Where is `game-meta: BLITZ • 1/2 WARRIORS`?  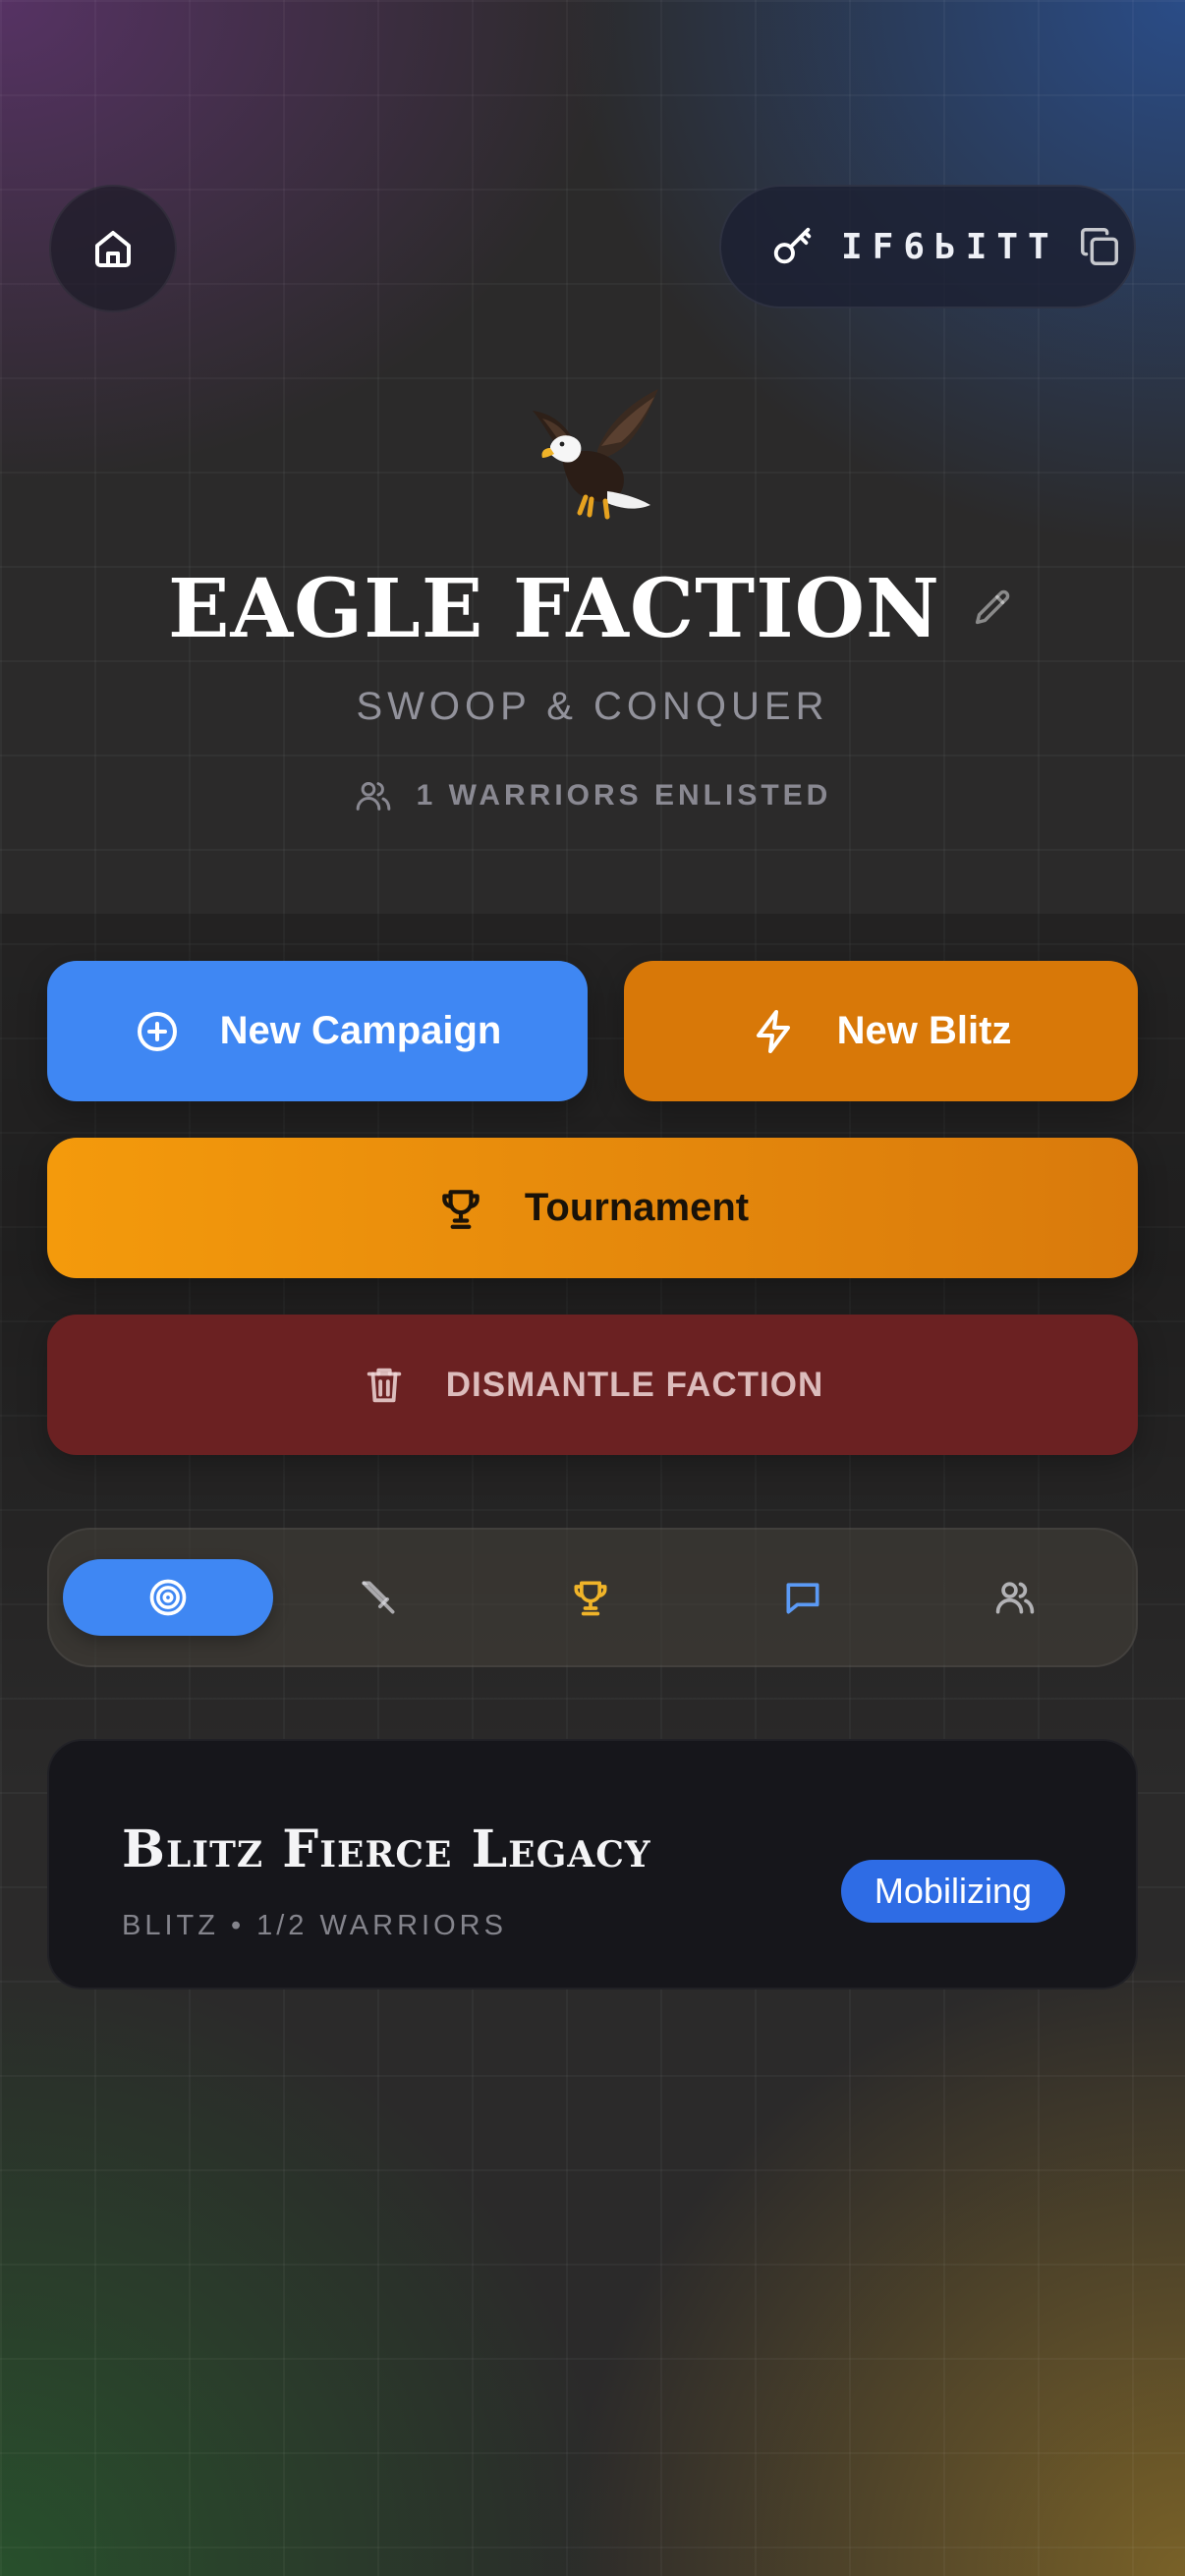 game-meta: BLITZ • 1/2 WARRIORS is located at coordinates (315, 1926).